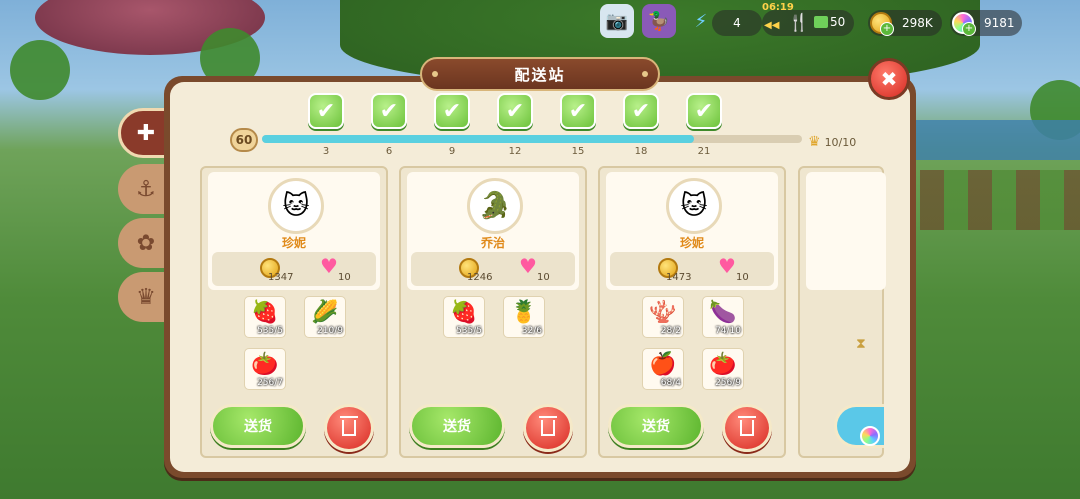  I want to click on panel-title-text: 配送站, so click(540, 74).